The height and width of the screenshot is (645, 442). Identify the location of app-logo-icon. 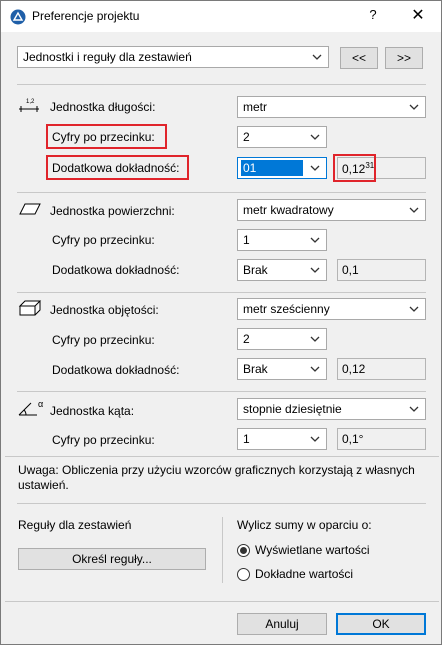
(18, 17).